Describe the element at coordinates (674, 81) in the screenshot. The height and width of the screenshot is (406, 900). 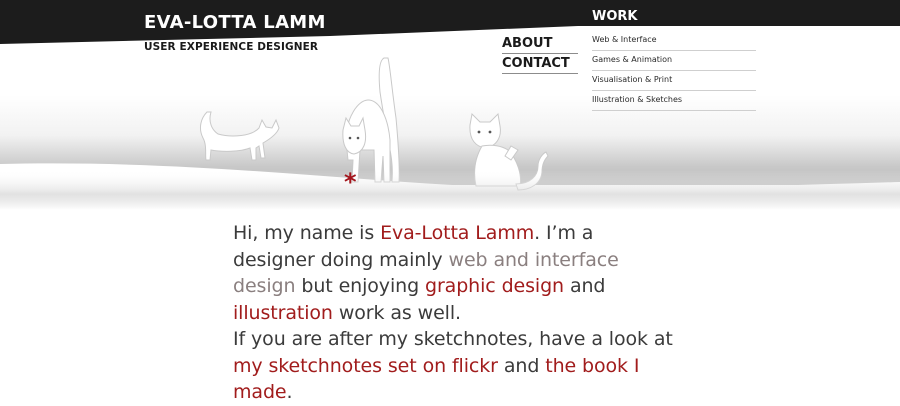
I see `work-item-visualisation-print: Visualisation & Print` at that location.